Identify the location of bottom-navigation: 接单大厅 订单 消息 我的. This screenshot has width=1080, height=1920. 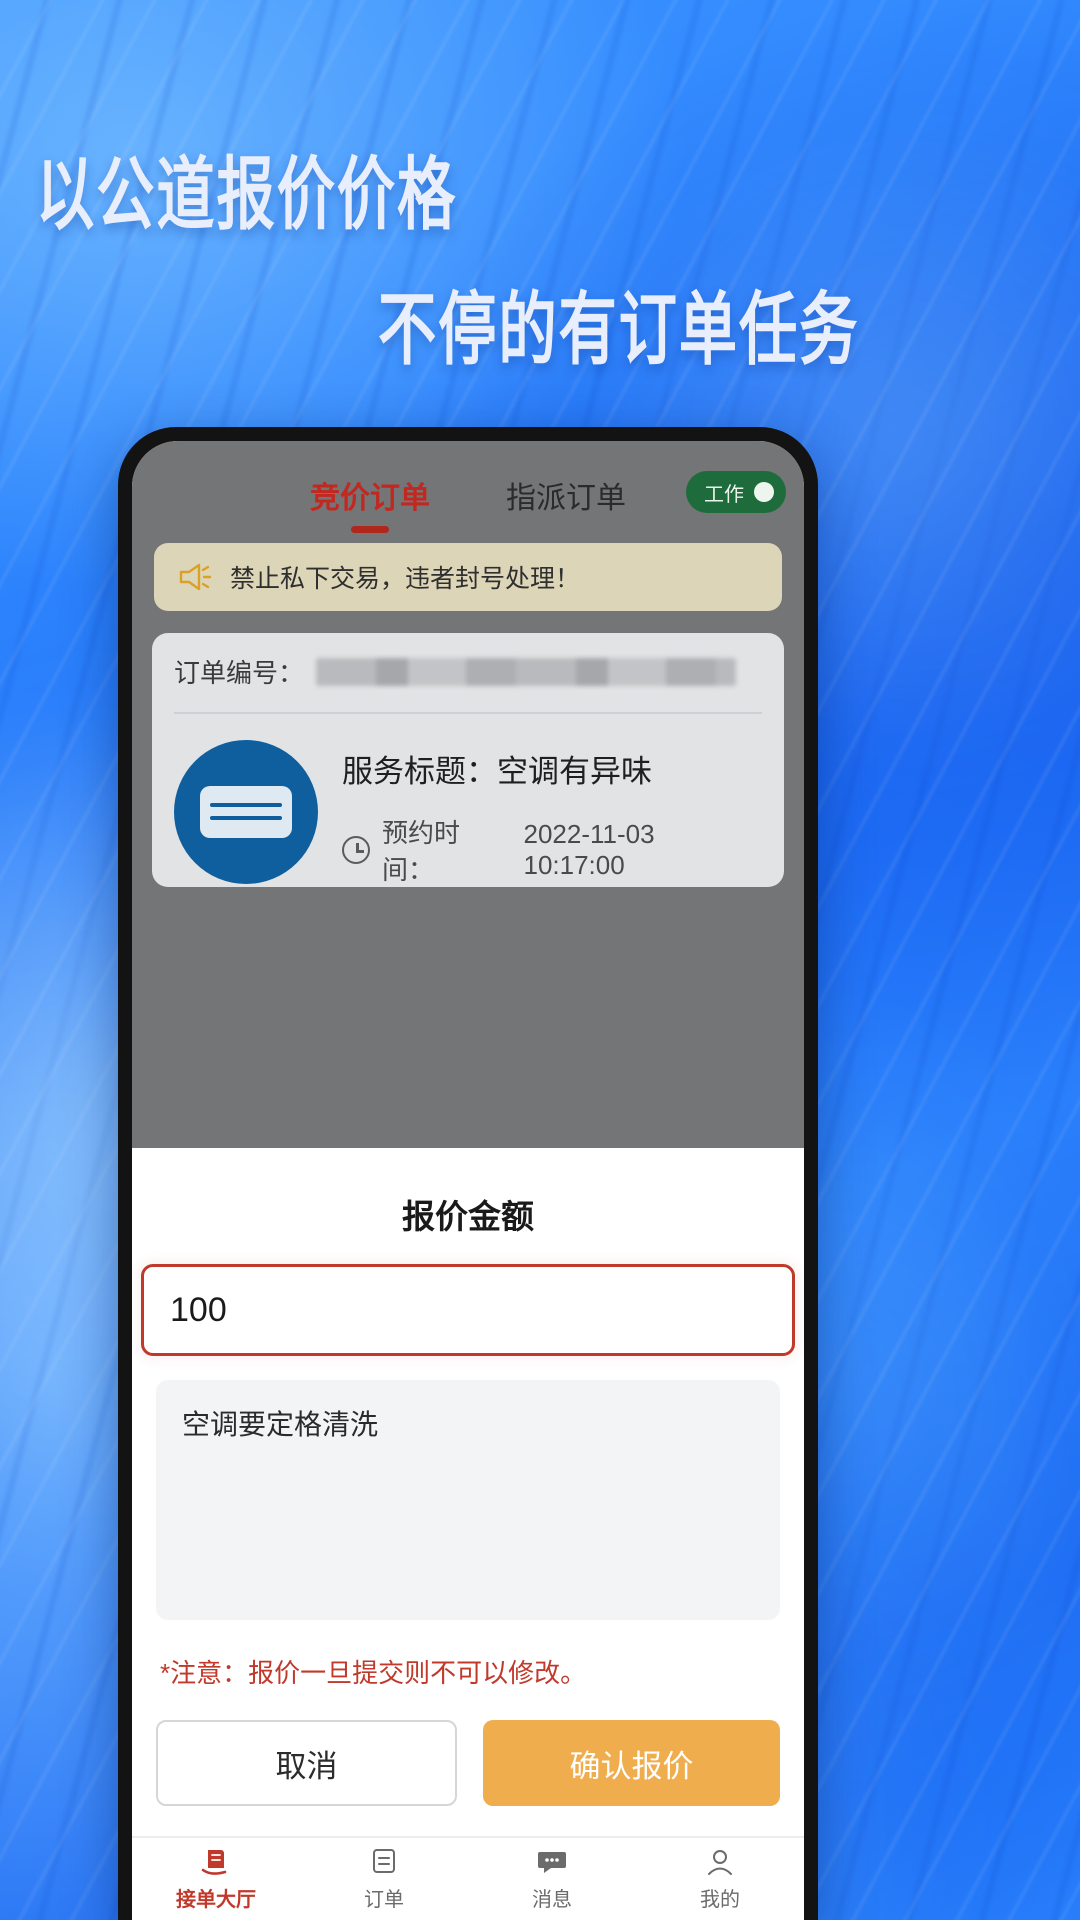
(468, 1878).